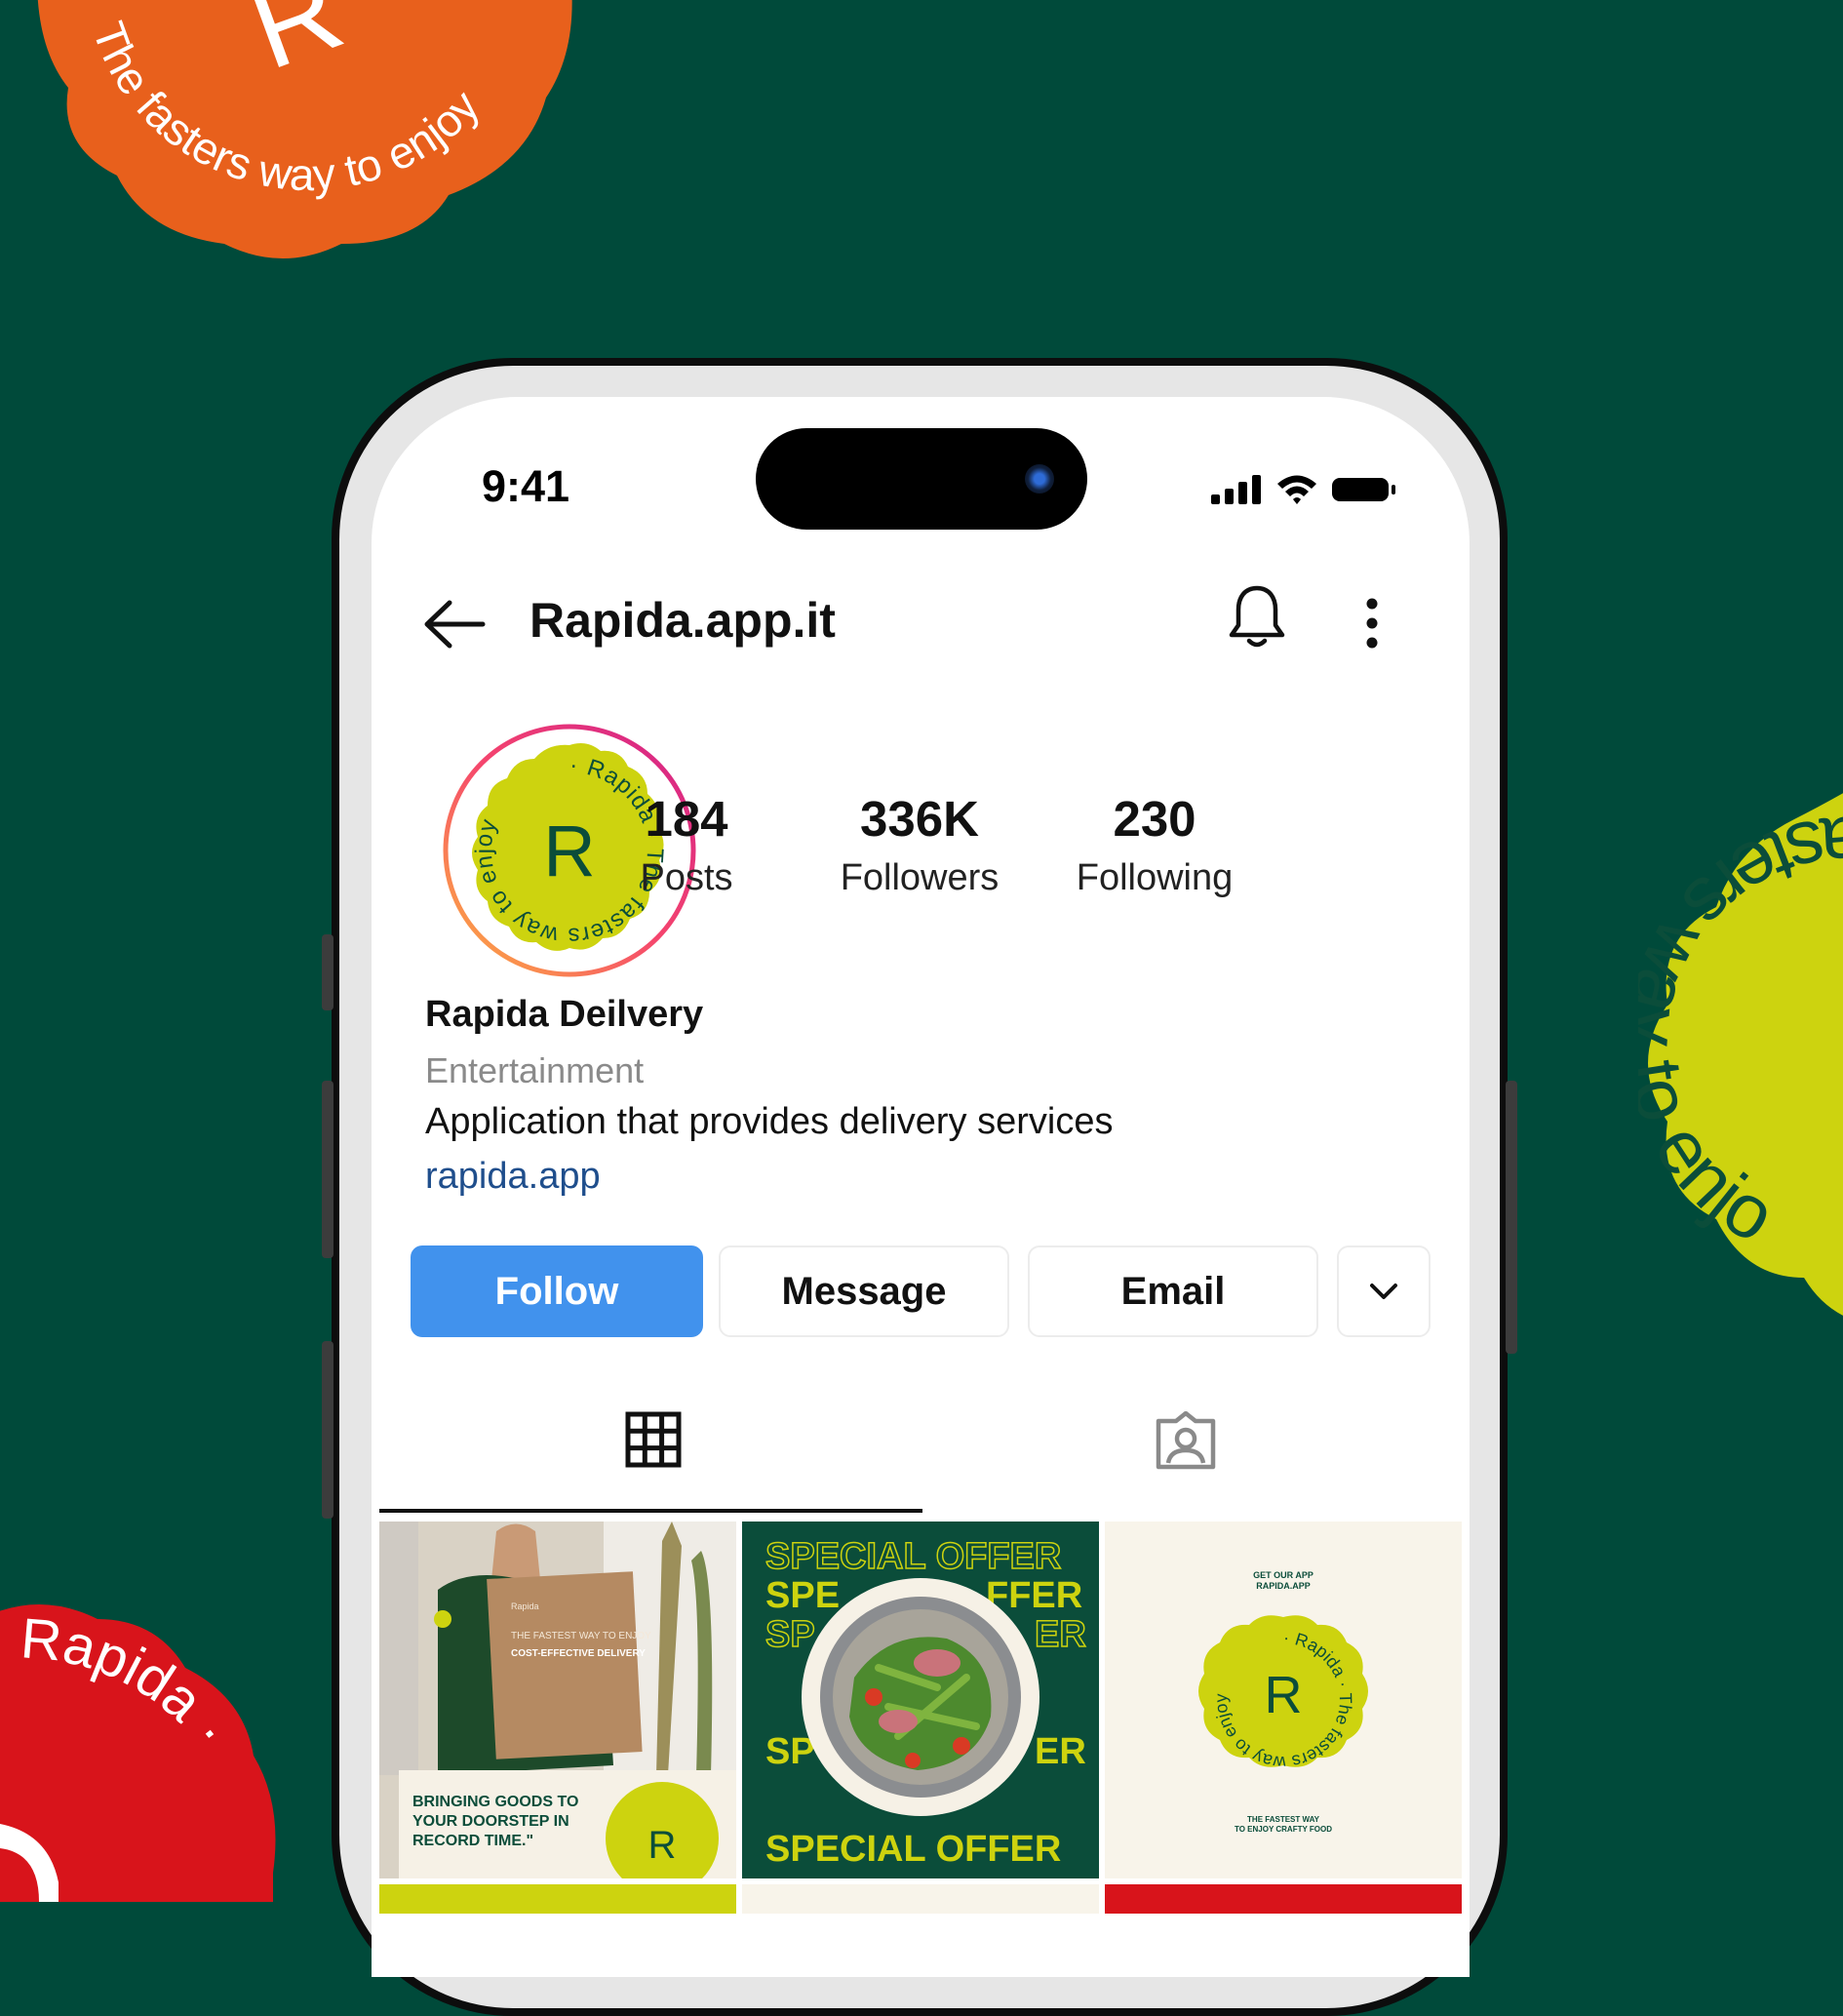 The image size is (1843, 2016). I want to click on status-time: 9:41, so click(526, 486).